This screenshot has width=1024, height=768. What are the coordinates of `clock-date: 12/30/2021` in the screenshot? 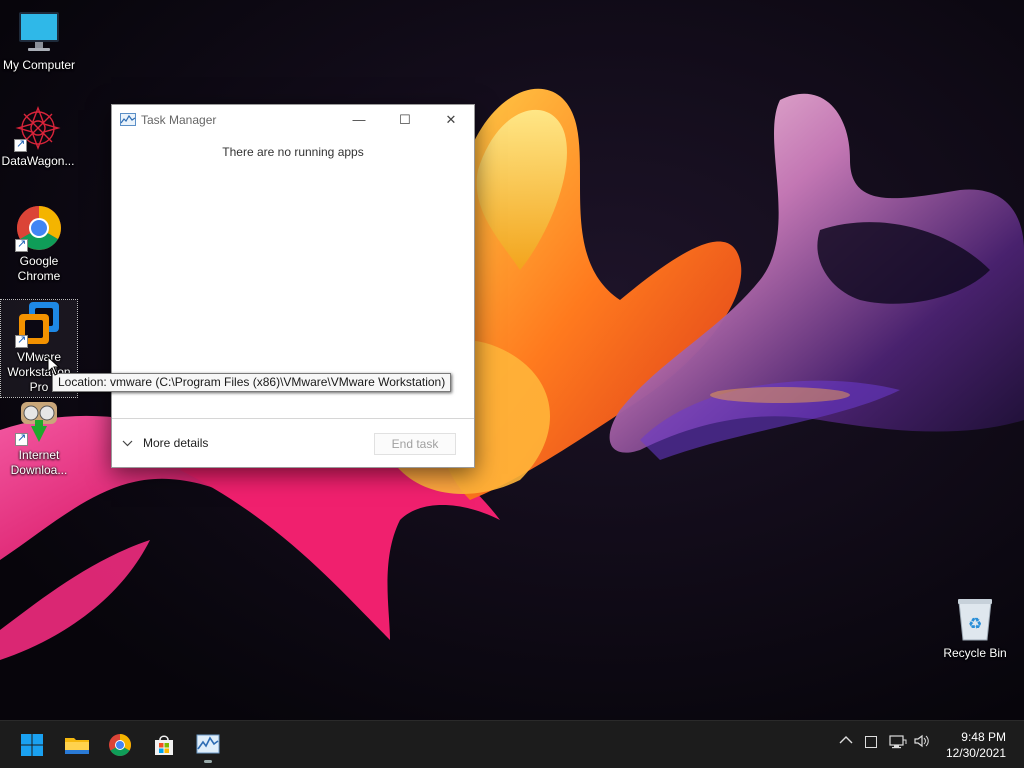 It's located at (975, 753).